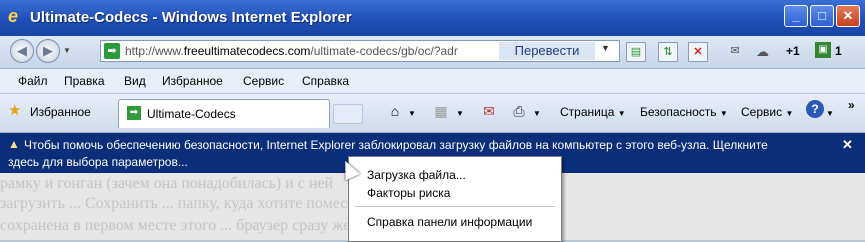  What do you see at coordinates (84, 81) in the screenshot?
I see `menu-edit: Правка` at bounding box center [84, 81].